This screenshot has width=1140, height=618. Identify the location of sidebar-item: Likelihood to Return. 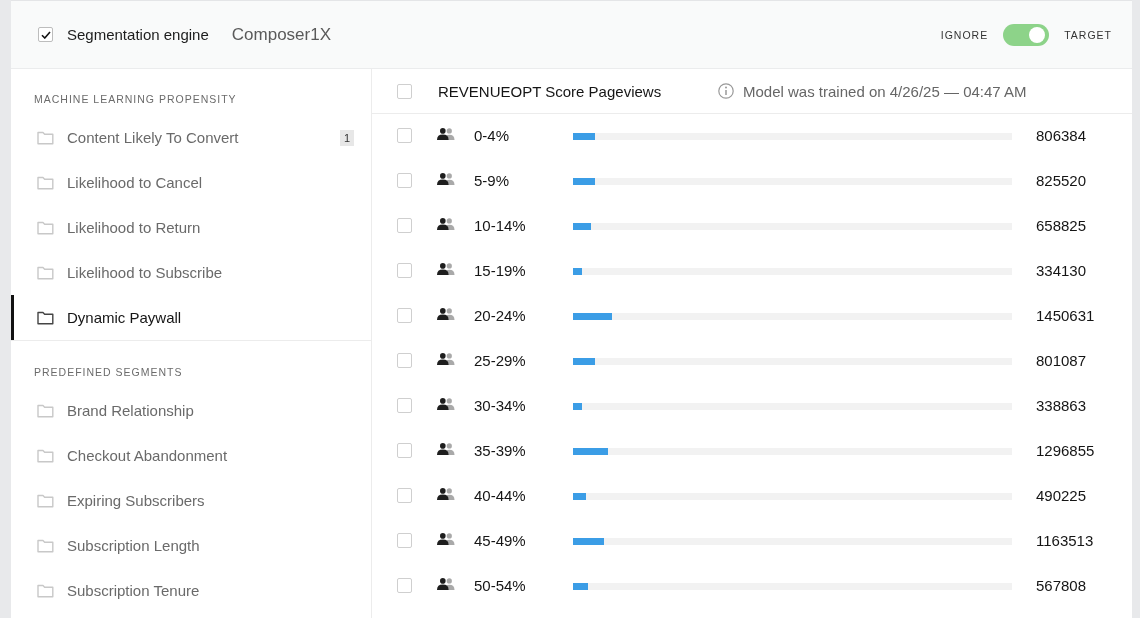
(191, 227).